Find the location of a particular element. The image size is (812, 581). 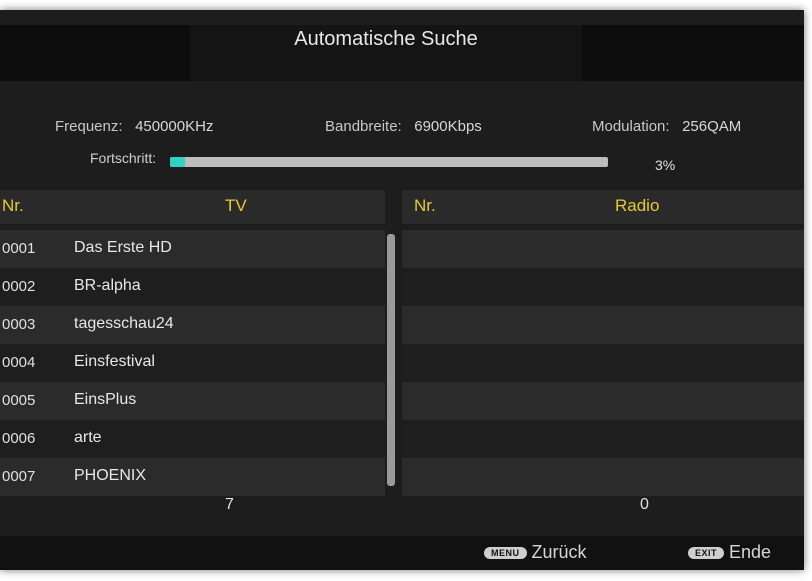

radio-count: 0 is located at coordinates (644, 504).